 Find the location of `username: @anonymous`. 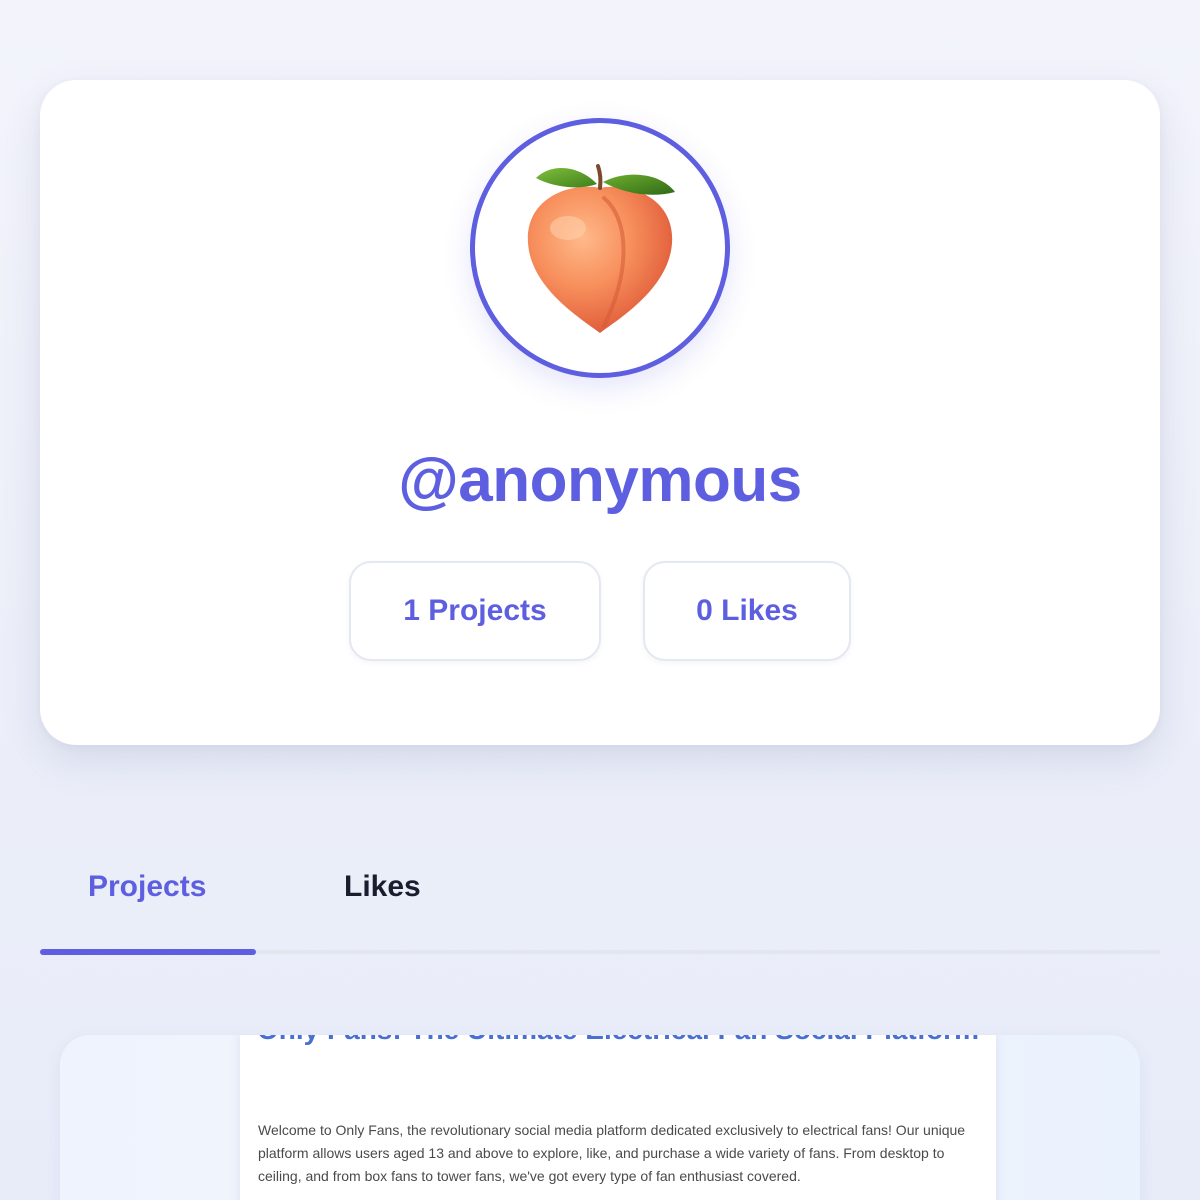

username: @anonymous is located at coordinates (600, 480).